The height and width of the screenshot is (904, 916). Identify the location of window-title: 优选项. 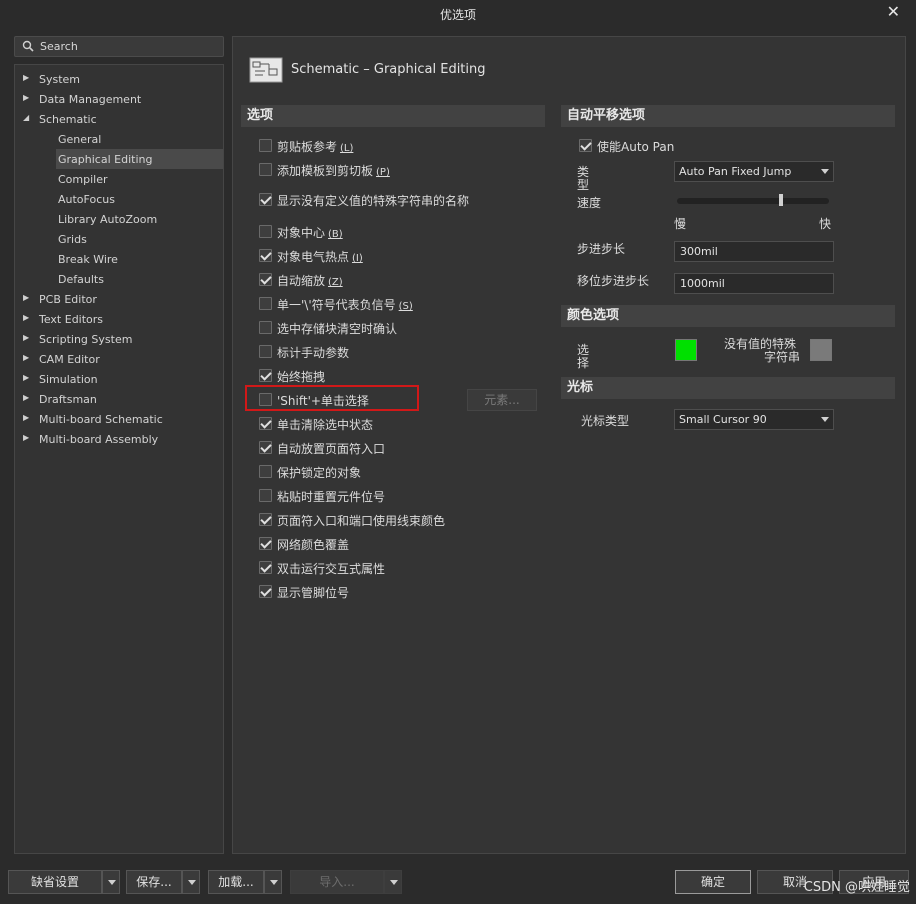
(457, 15).